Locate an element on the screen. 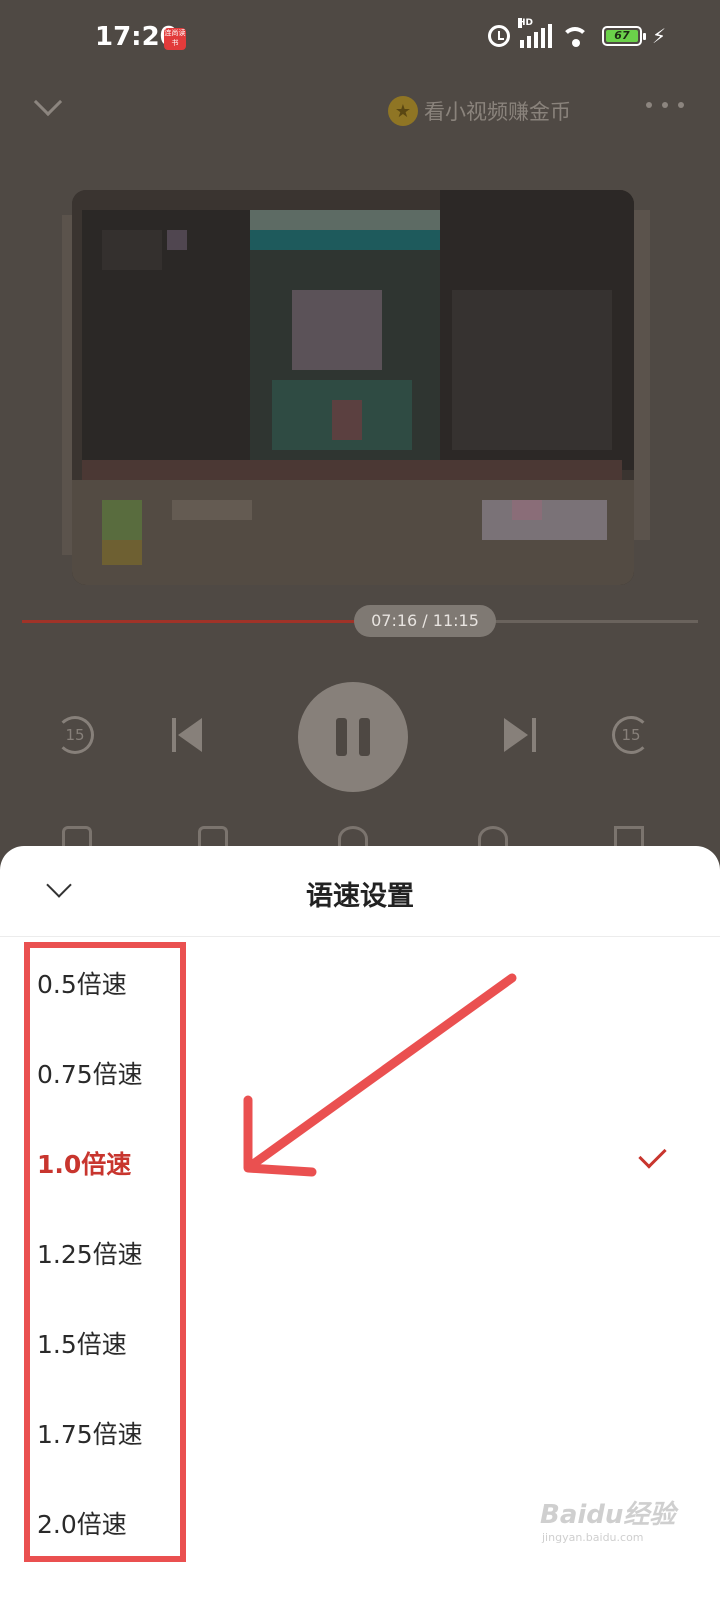 The width and height of the screenshot is (720, 1600). watermark: Baidu经验 jingyan.baidu.com is located at coordinates (607, 1519).